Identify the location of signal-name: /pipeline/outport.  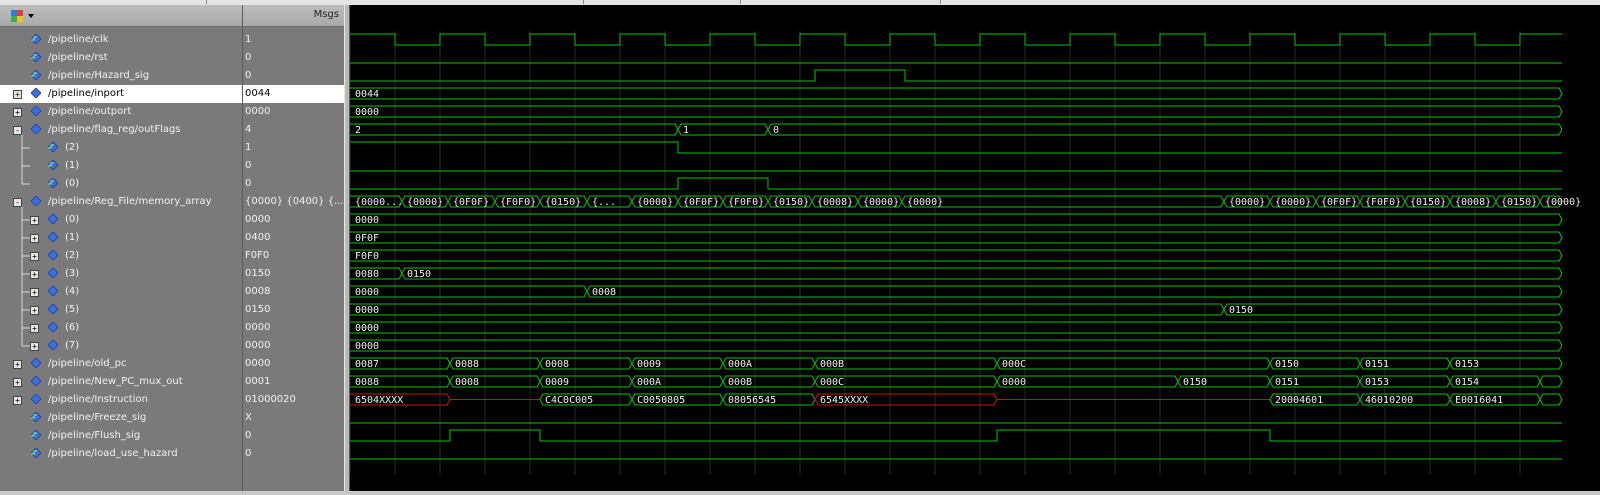
(90, 111).